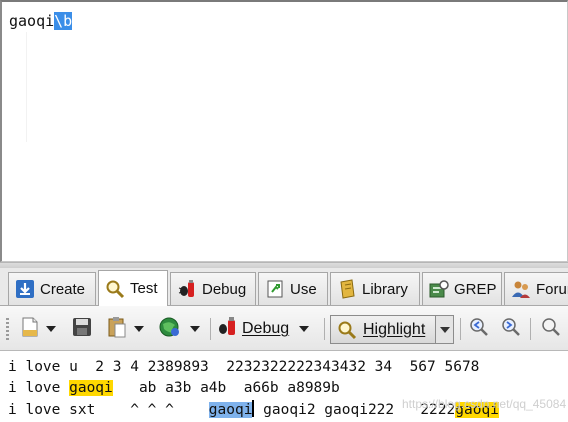 The width and height of the screenshot is (568, 422). I want to click on previous-match-button, so click(479, 329).